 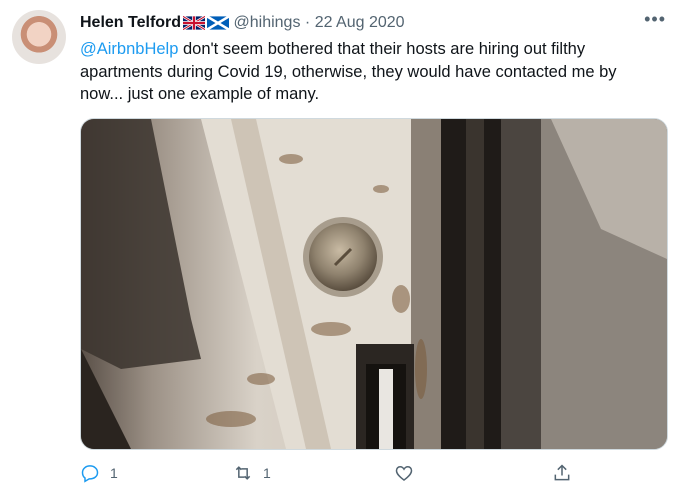 I want to click on share-button, so click(x=562, y=473).